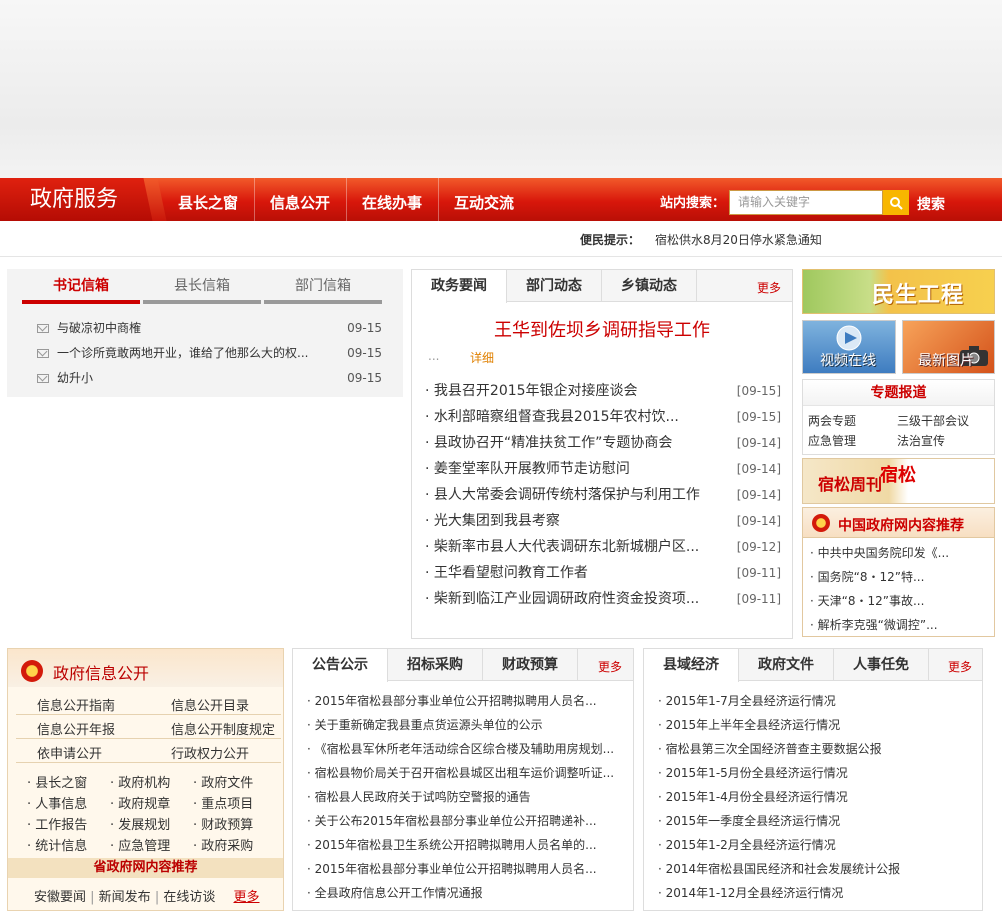  I want to click on topic-link: 法治宣传, so click(921, 440).